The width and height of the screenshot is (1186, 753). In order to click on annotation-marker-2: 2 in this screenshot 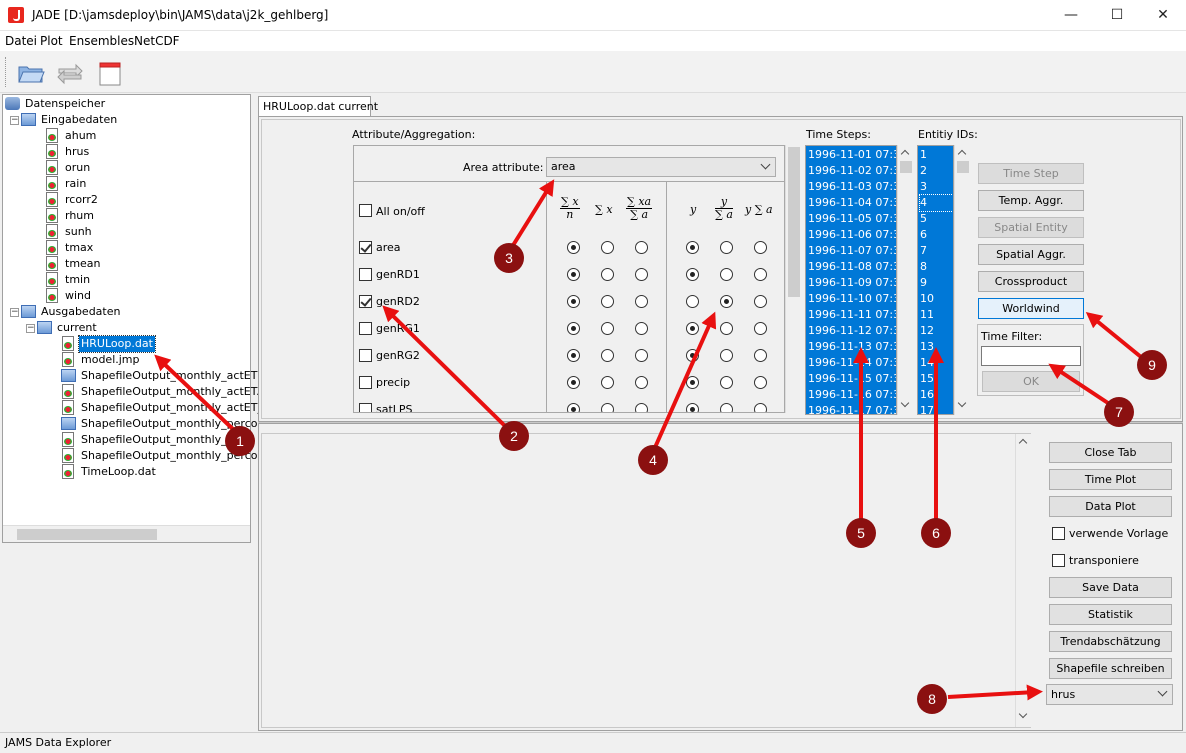, I will do `click(514, 436)`.